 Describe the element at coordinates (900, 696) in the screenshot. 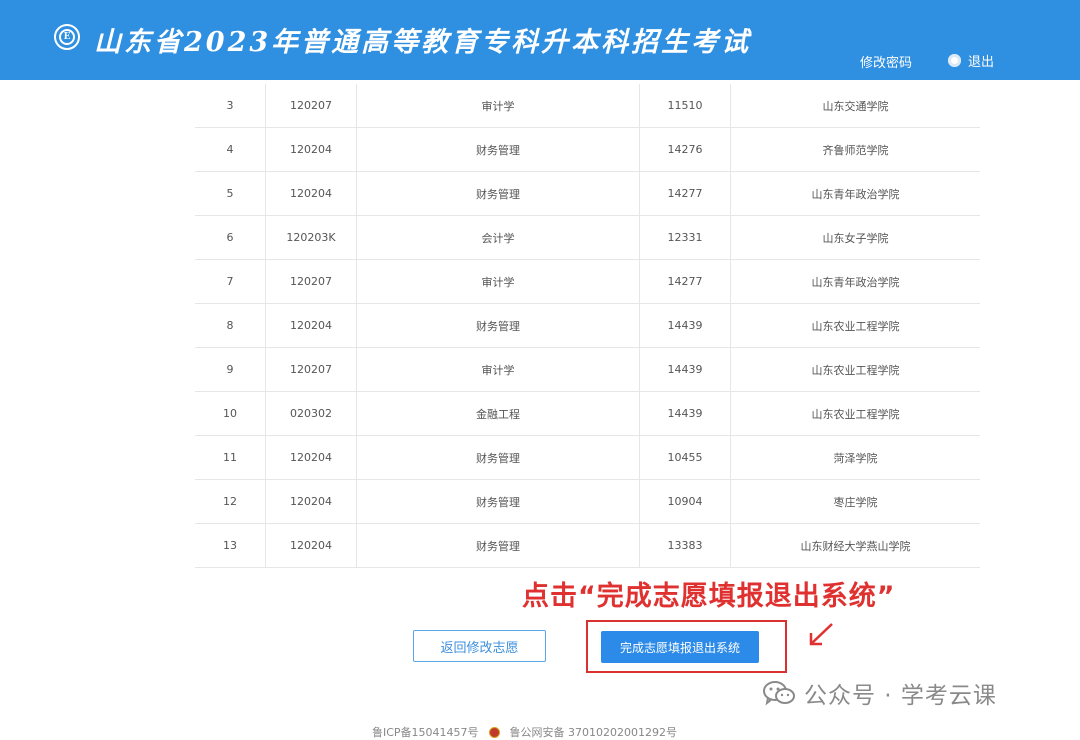

I see `watermark-text: 公众号 · 学考云课` at that location.